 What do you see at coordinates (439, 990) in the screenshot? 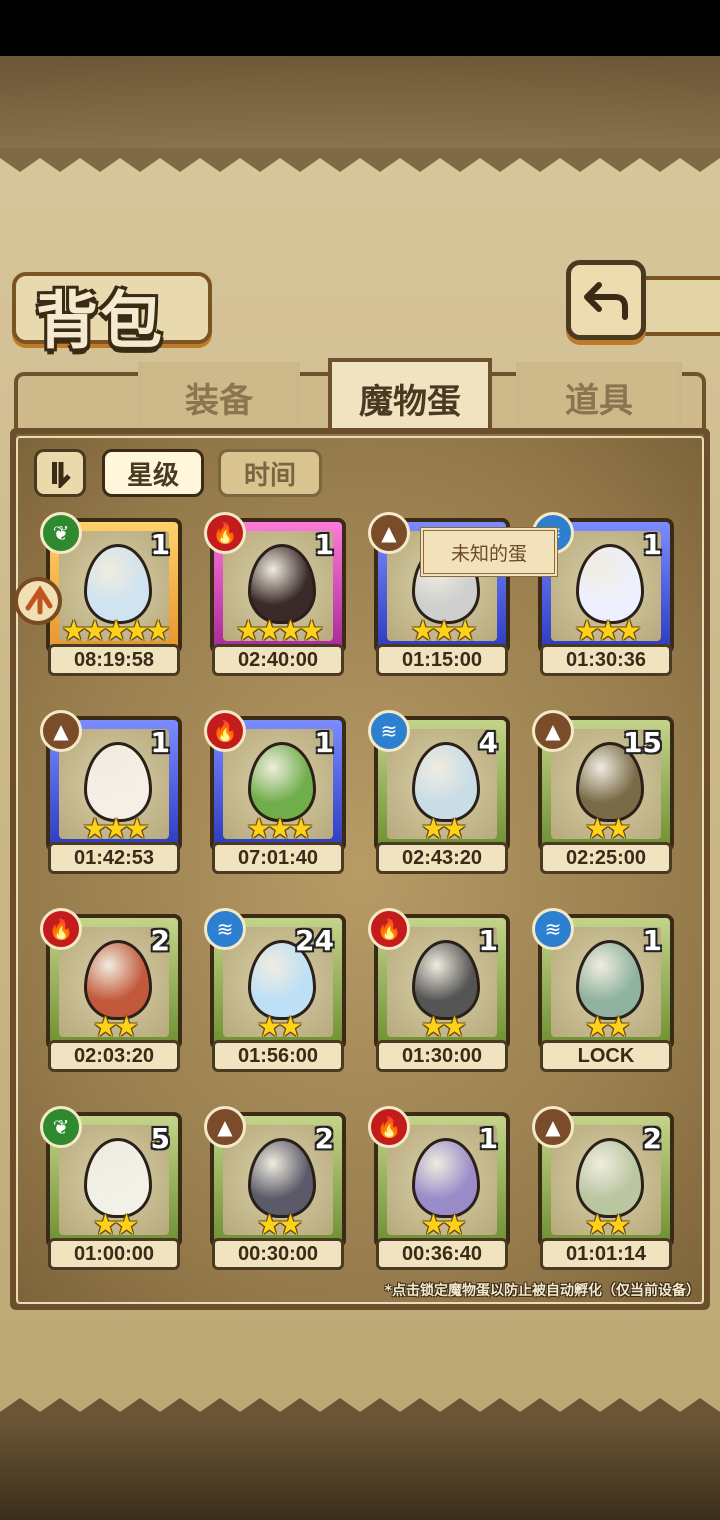
I see `egg-card: 1 🔥 ★★ 01:30:00` at bounding box center [439, 990].